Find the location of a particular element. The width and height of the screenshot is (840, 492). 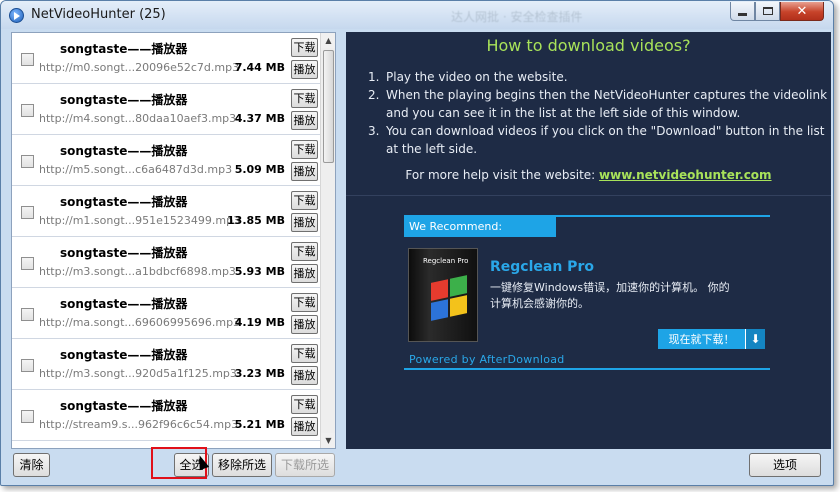

scroll-down-icon: ▼ is located at coordinates (328, 440).